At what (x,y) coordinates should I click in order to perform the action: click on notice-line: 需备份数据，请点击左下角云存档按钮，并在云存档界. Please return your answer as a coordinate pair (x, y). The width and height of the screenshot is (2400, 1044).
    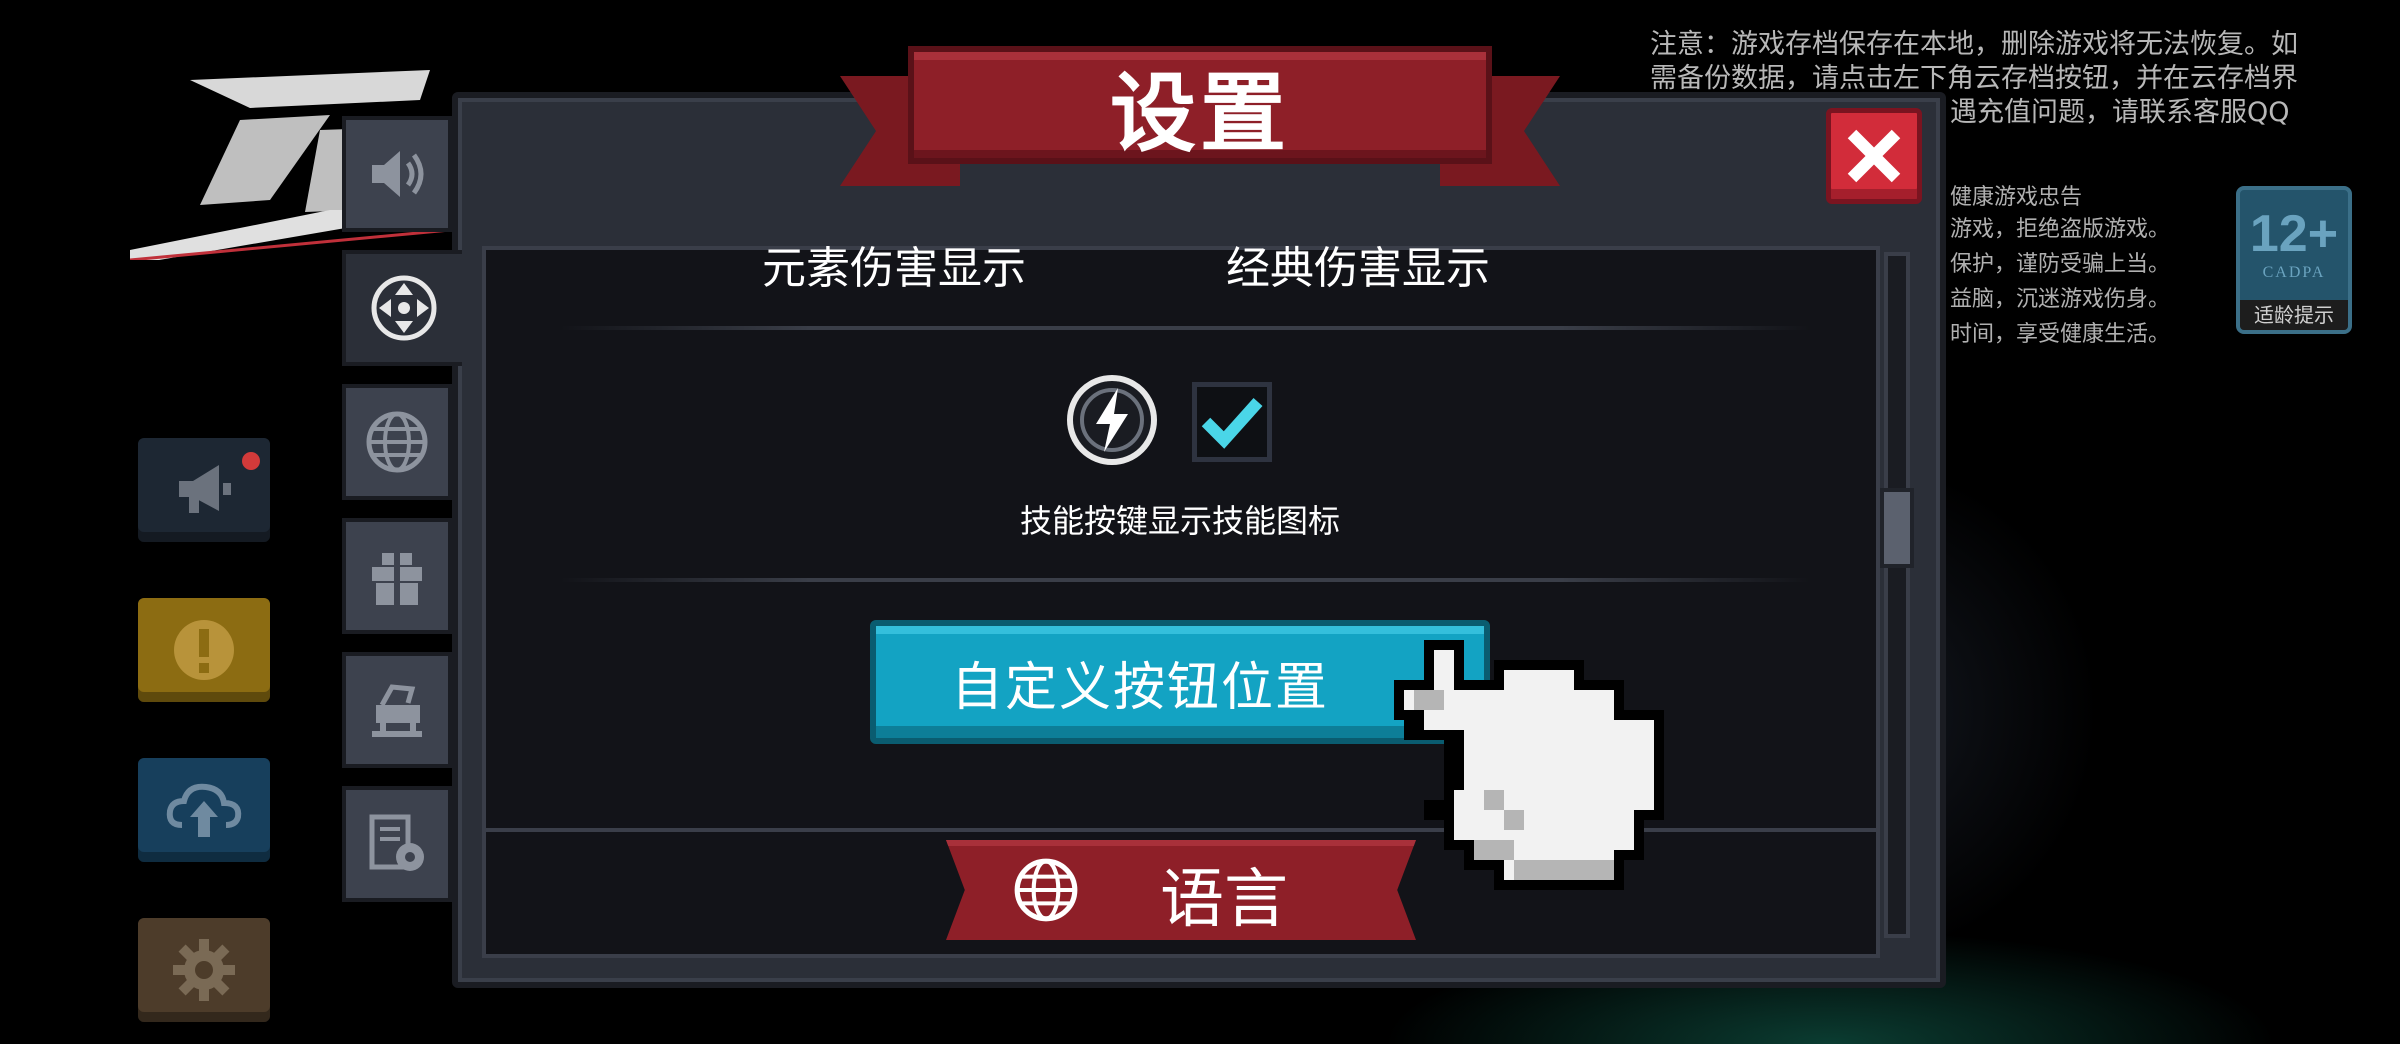
    Looking at the image, I should click on (1974, 78).